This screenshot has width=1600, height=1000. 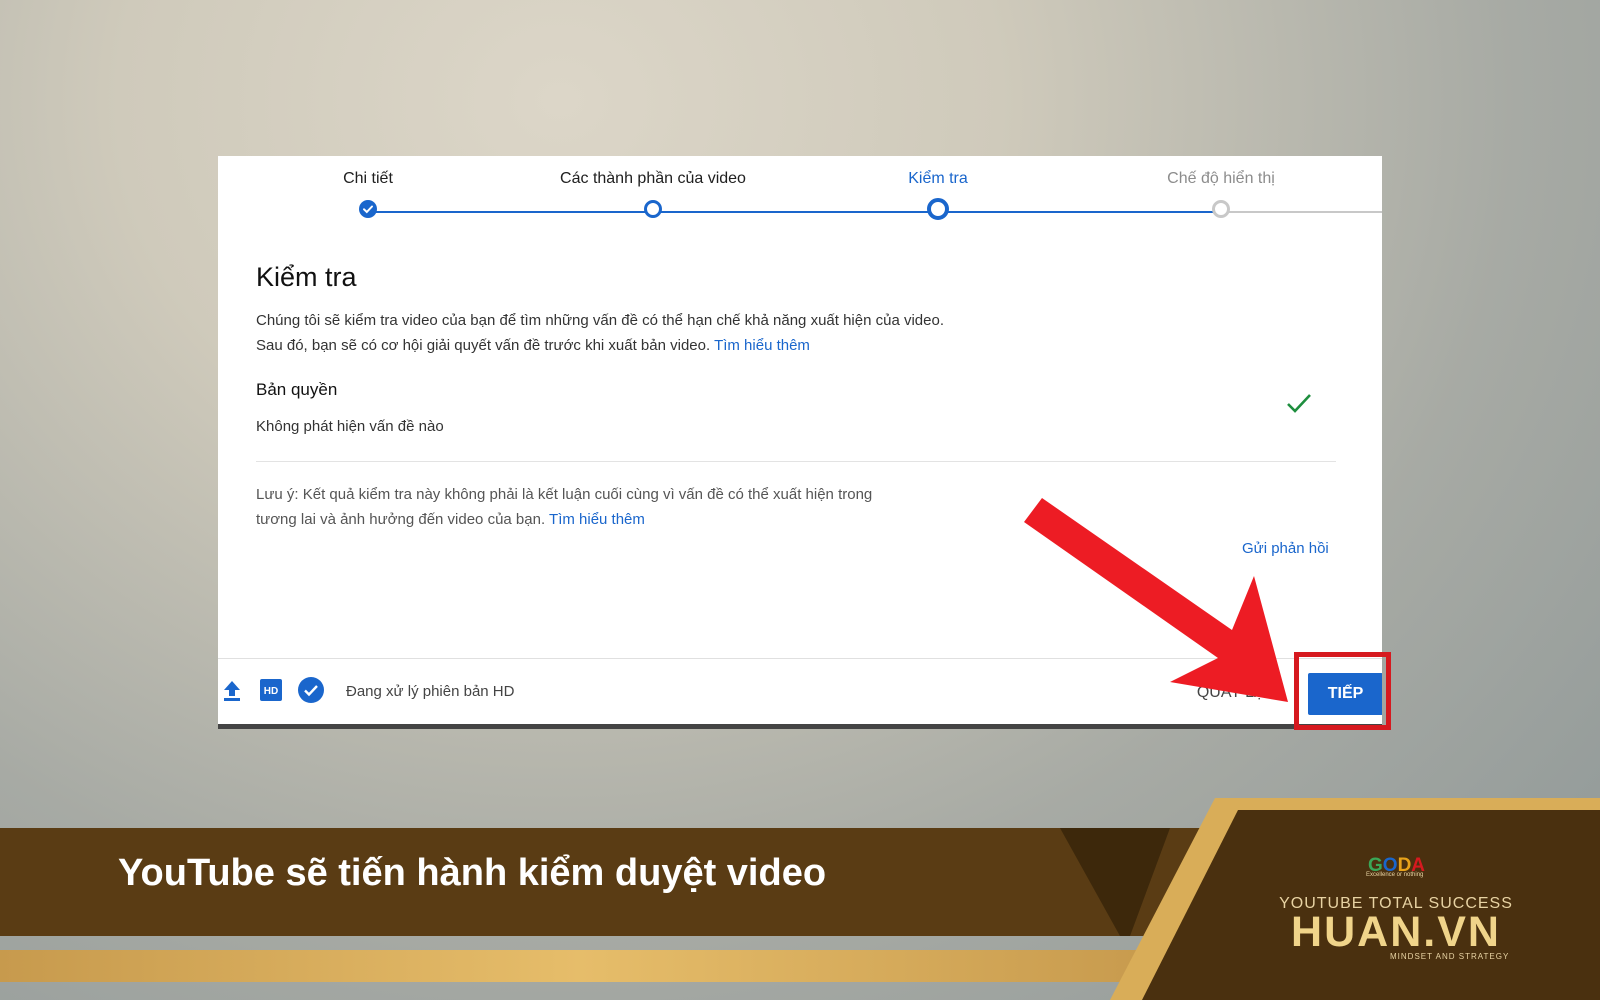 What do you see at coordinates (653, 179) in the screenshot?
I see `step-video-elements-label: Các thành phần của video` at bounding box center [653, 179].